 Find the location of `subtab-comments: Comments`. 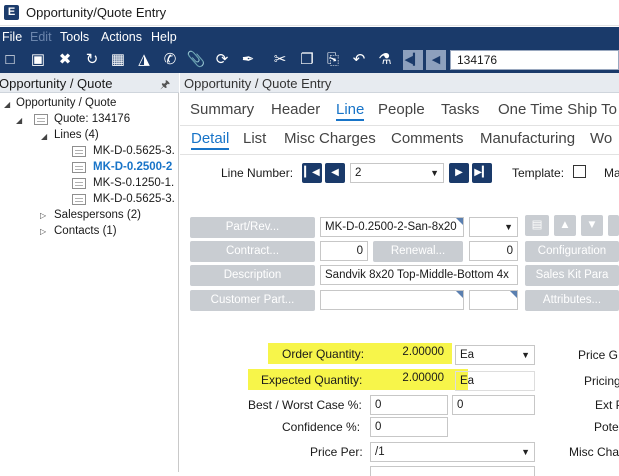

subtab-comments: Comments is located at coordinates (427, 138).